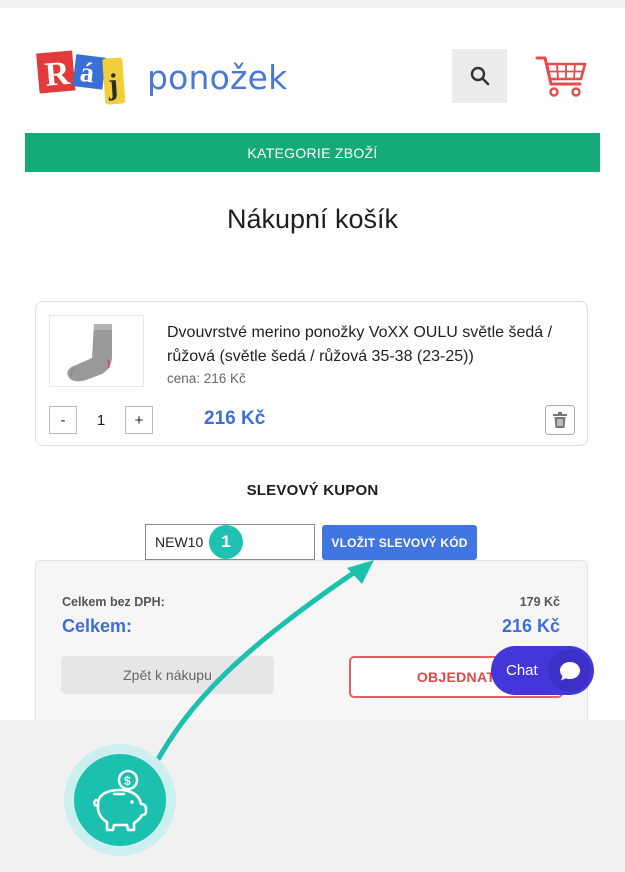 Image resolution: width=625 pixels, height=872 pixels. I want to click on site-logo: R á j, so click(82, 77).